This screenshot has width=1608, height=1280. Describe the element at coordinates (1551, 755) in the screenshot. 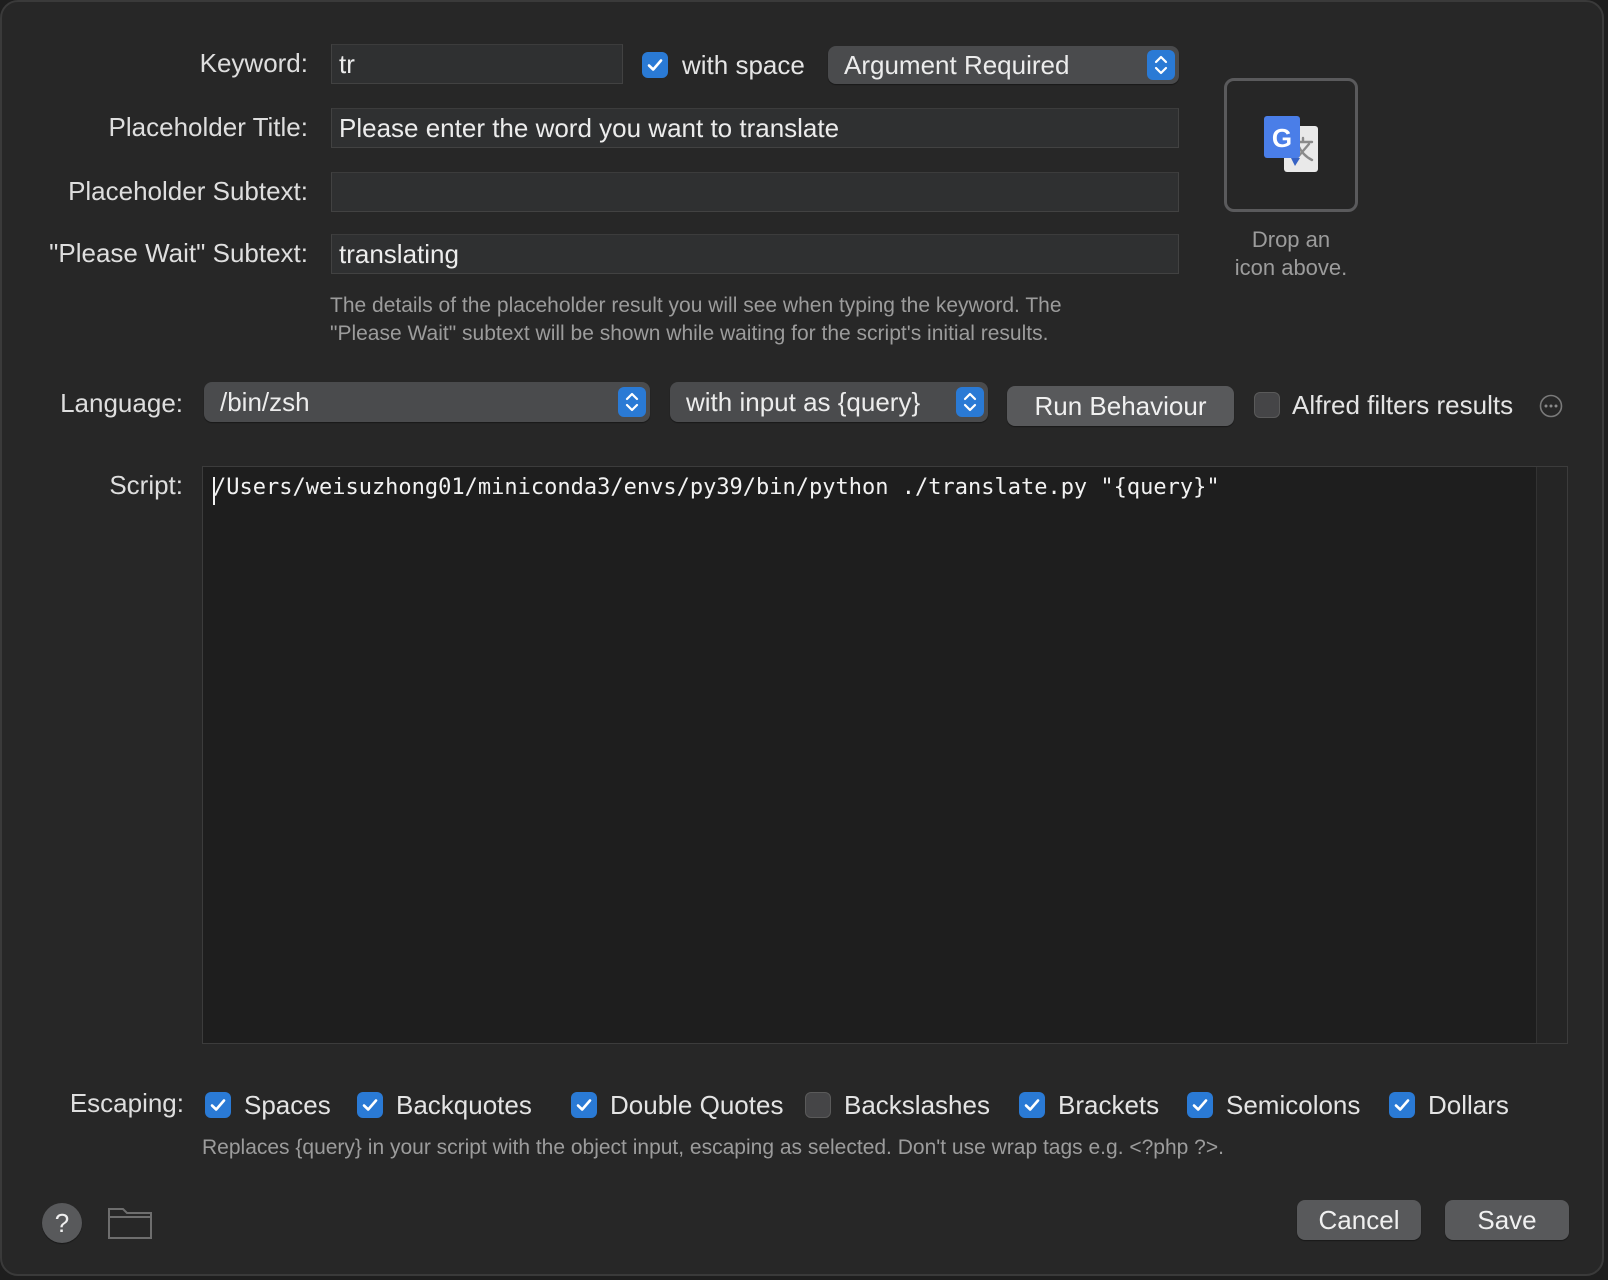

I see `script-scrollbar` at that location.